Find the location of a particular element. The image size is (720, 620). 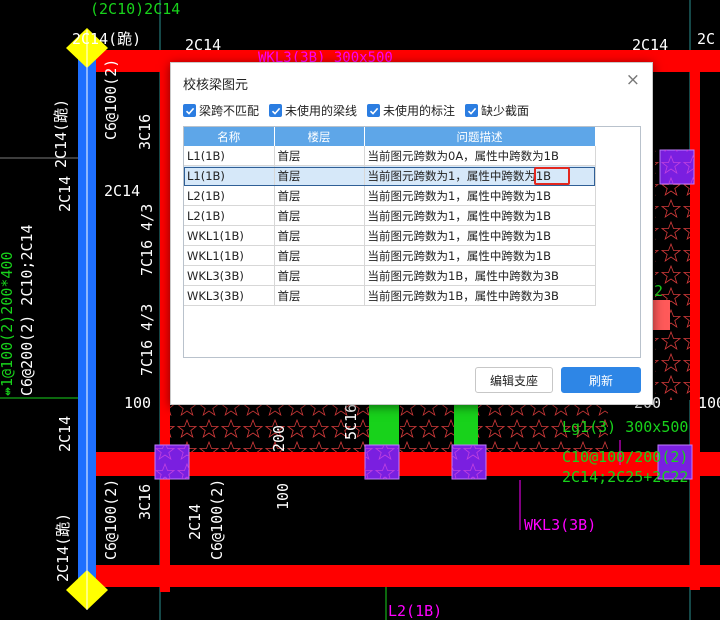

label-bot-c6b: C6@100(2) is located at coordinates (217, 519).